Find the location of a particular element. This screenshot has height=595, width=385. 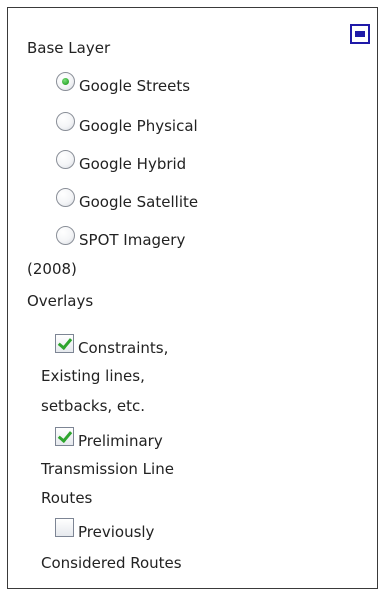

radio-label: SPOT Imagery is located at coordinates (132, 239).